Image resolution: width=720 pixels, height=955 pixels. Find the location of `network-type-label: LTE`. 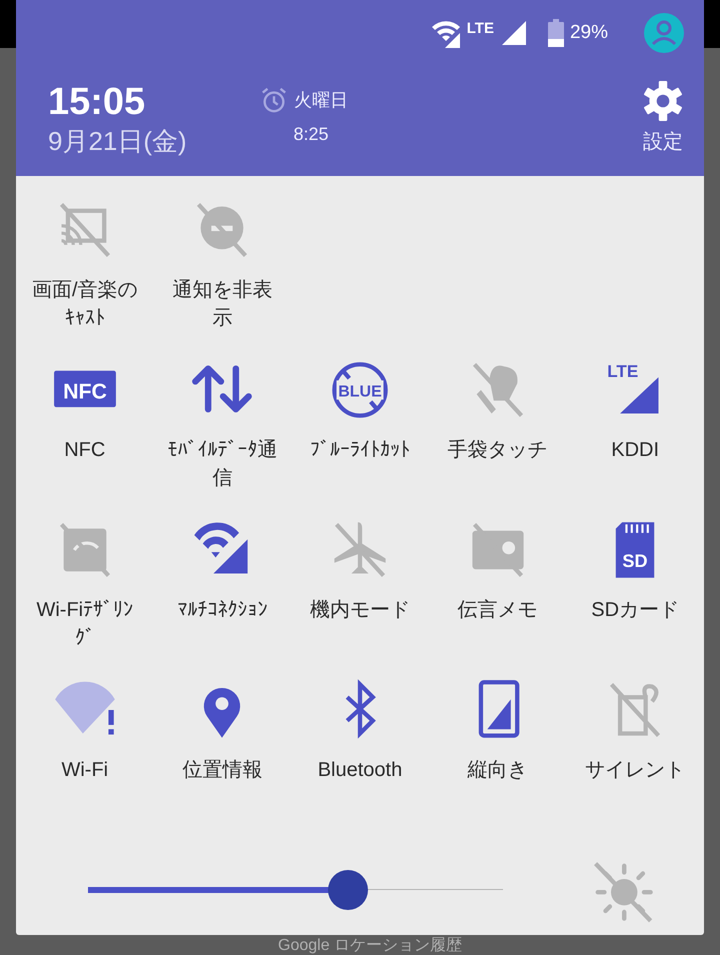

network-type-label: LTE is located at coordinates (480, 28).